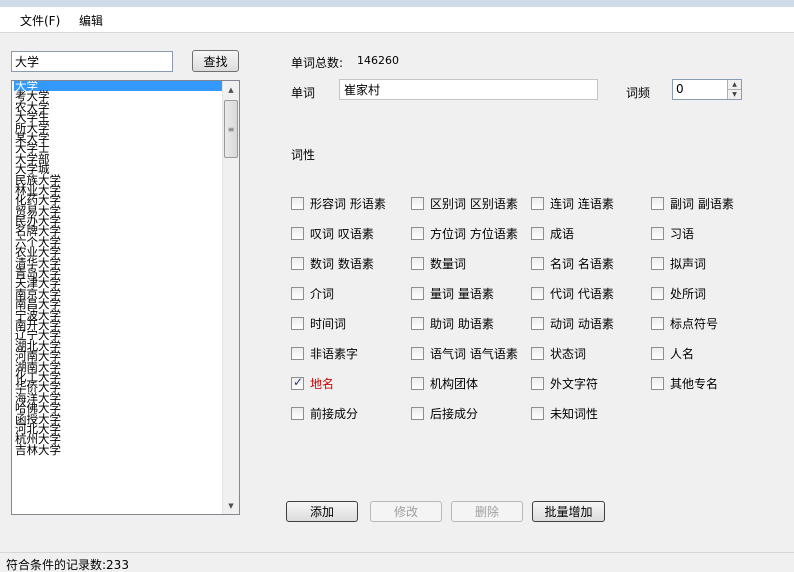  Describe the element at coordinates (231, 505) in the screenshot. I see `scroll-down-arrow-icon: ▼` at that location.